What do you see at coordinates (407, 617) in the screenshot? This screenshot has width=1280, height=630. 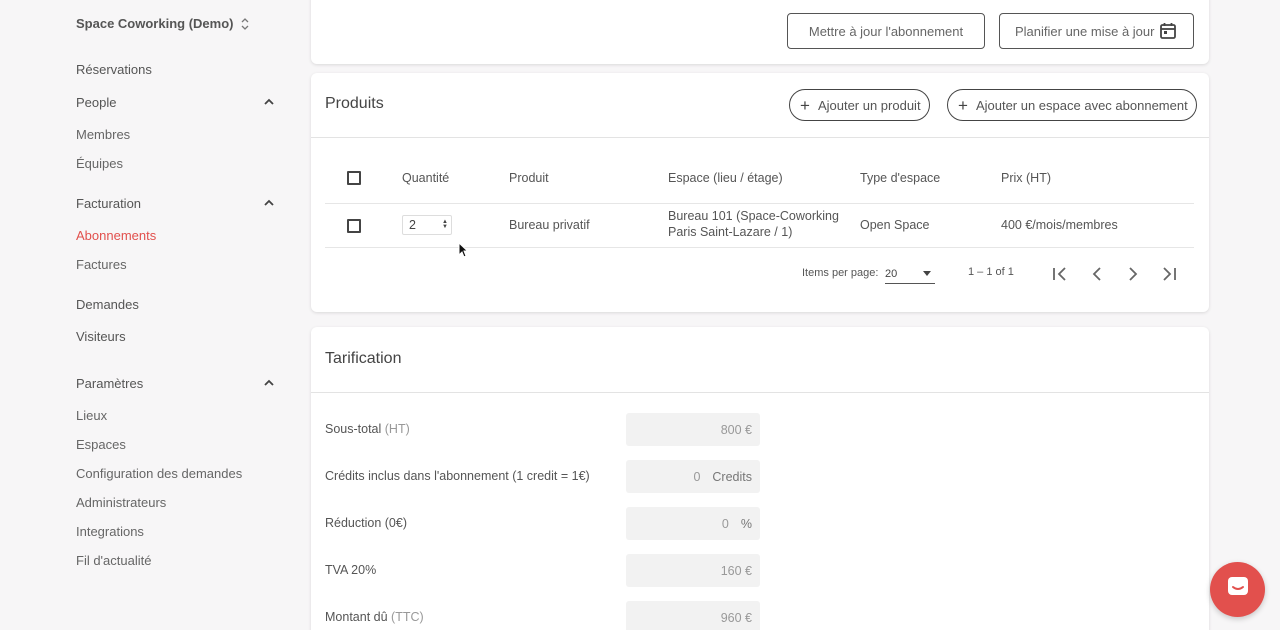 I see `total-suffix: (TTC)` at bounding box center [407, 617].